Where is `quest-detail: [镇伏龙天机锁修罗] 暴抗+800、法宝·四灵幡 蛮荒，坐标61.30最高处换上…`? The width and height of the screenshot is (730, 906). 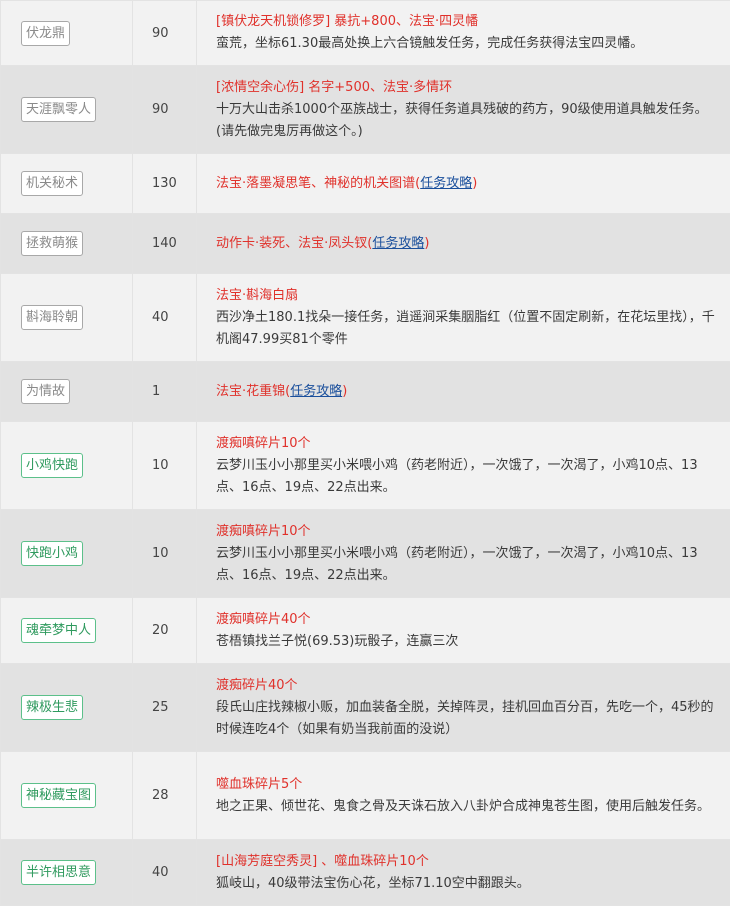
quest-detail: [镇伏龙天机锁修罗] 暴抗+800、法宝·四灵幡 蛮荒，坐标61.30最高处换上… is located at coordinates (463, 33).